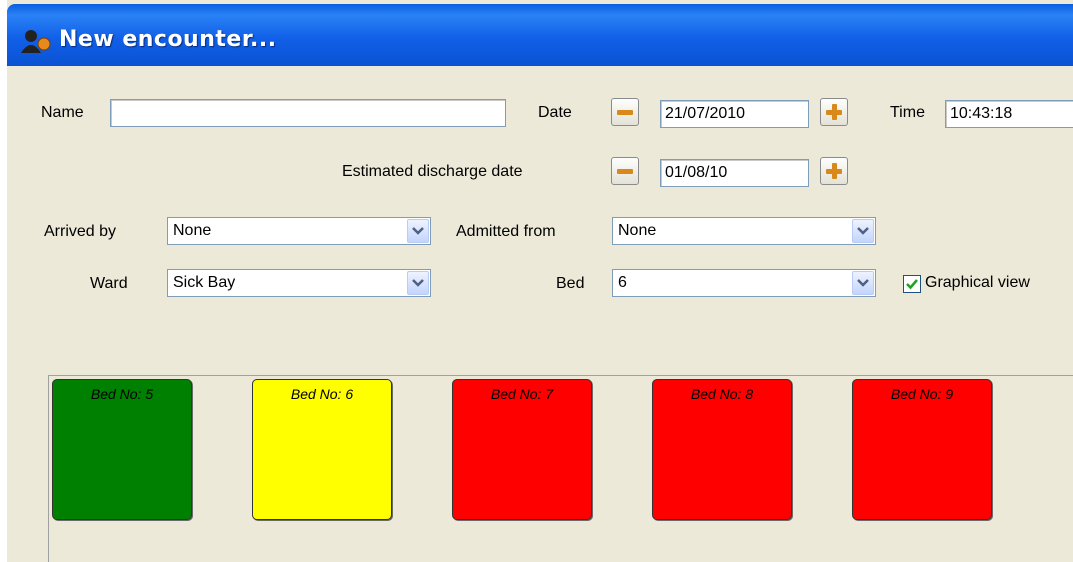  I want to click on ward-label: Ward, so click(109, 283).